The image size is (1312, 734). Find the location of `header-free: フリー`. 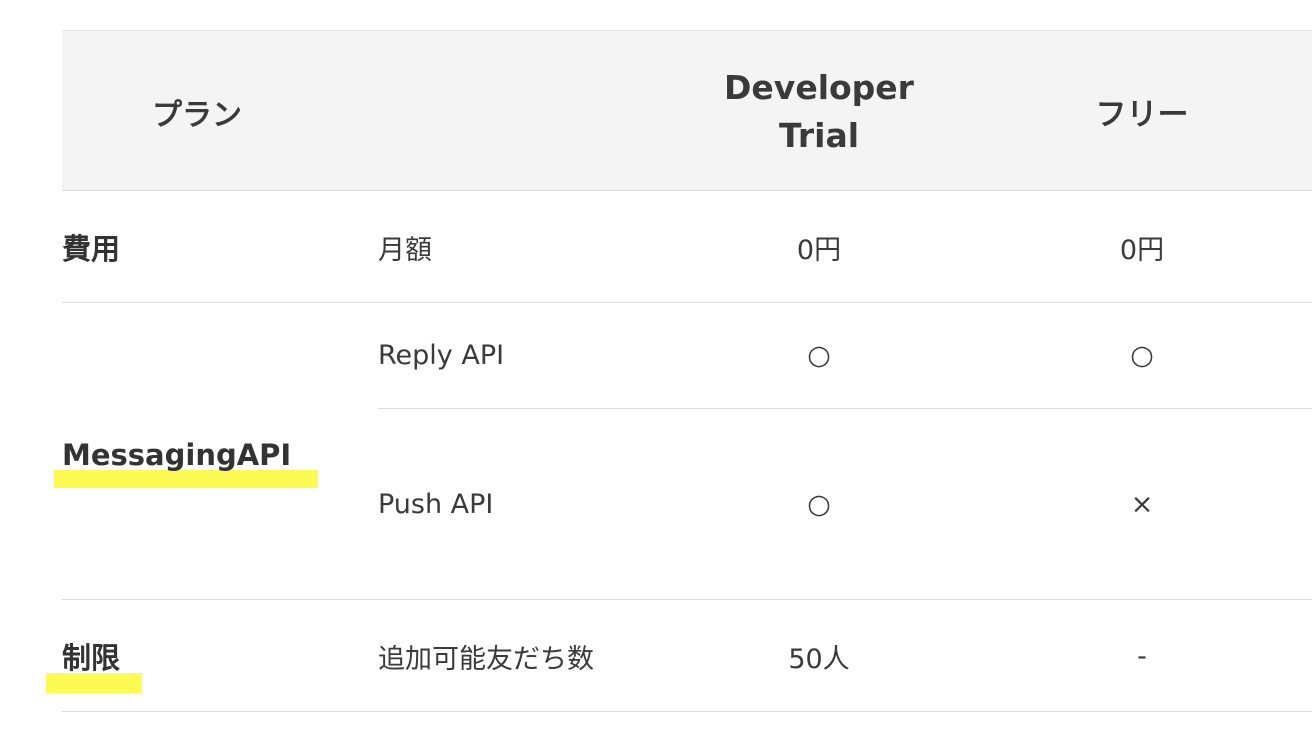

header-free: フリー is located at coordinates (1142, 115).